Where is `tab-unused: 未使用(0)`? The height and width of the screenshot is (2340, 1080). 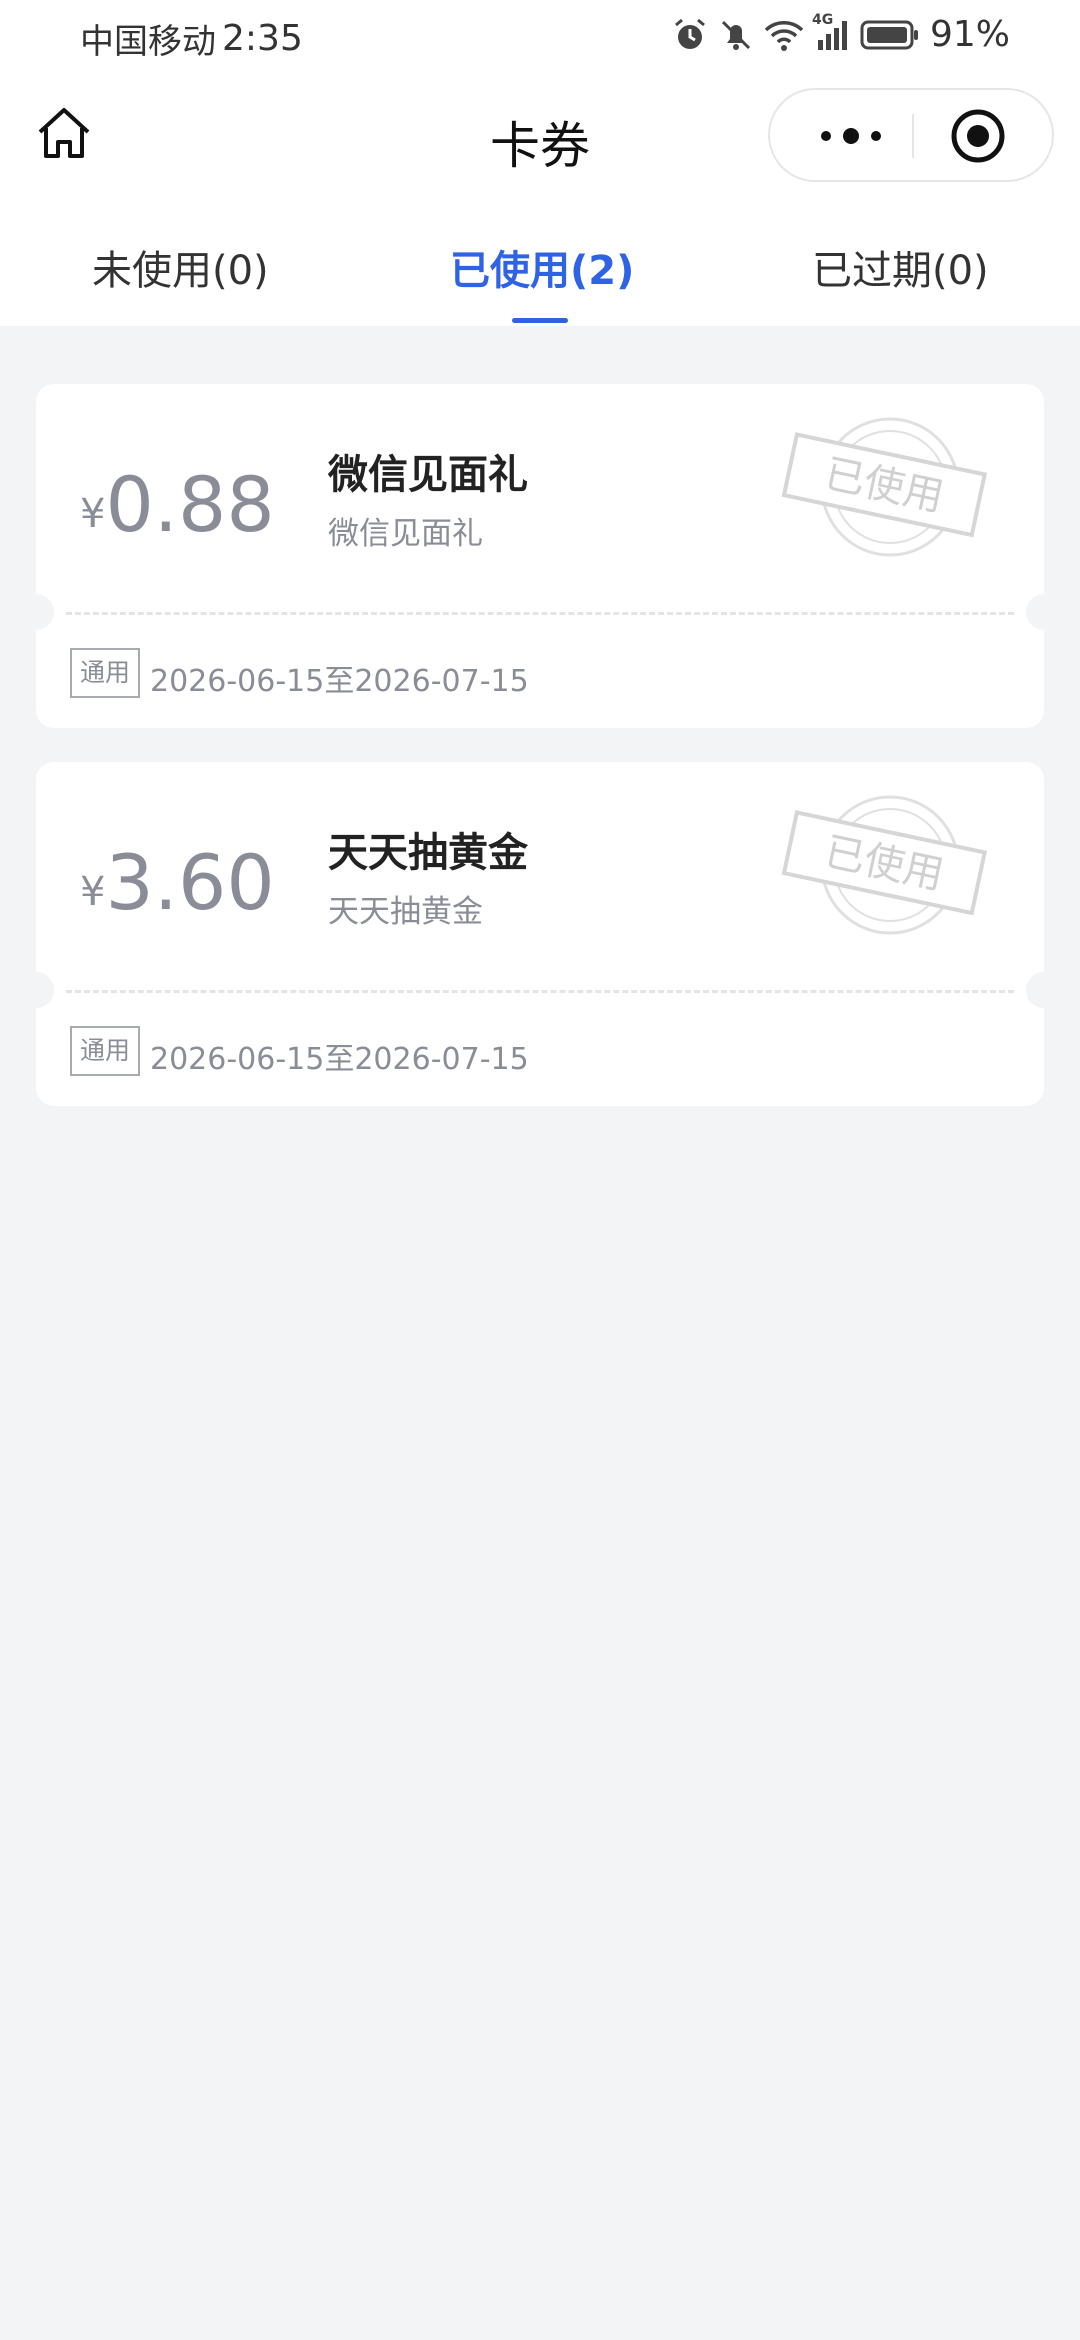 tab-unused: 未使用(0) is located at coordinates (180, 267).